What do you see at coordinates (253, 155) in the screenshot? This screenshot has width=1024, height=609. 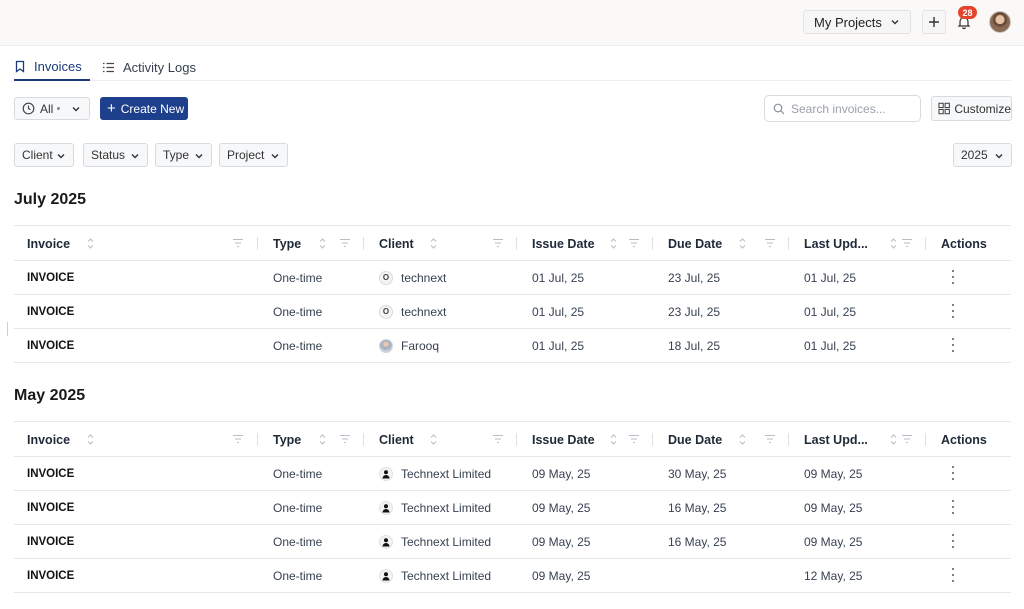 I see `project-filter: Project` at bounding box center [253, 155].